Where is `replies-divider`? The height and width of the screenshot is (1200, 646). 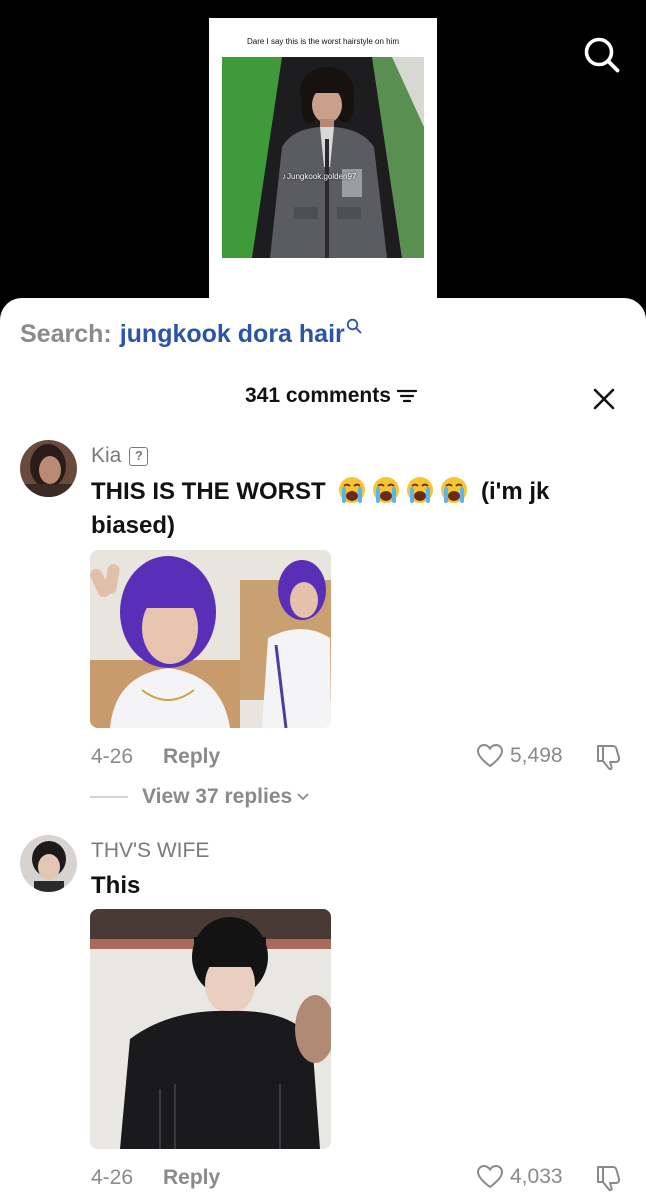 replies-divider is located at coordinates (109, 797).